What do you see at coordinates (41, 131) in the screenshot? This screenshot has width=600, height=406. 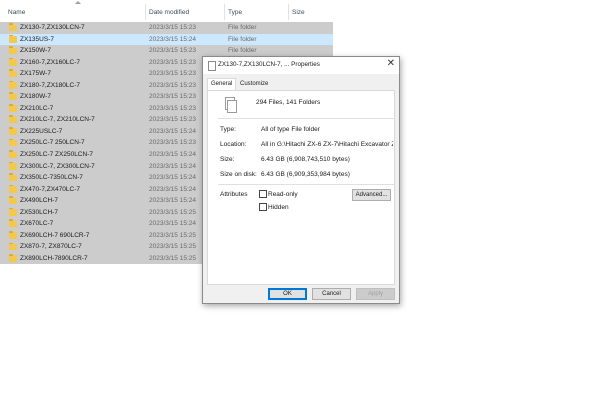 I see `item-name: ZX225USLC-7` at bounding box center [41, 131].